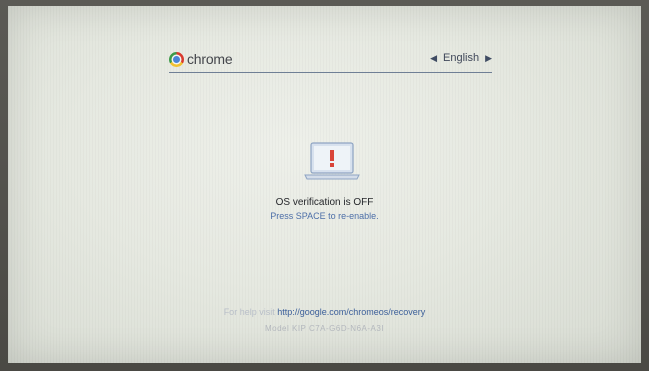  I want to click on brand: chrome, so click(201, 59).